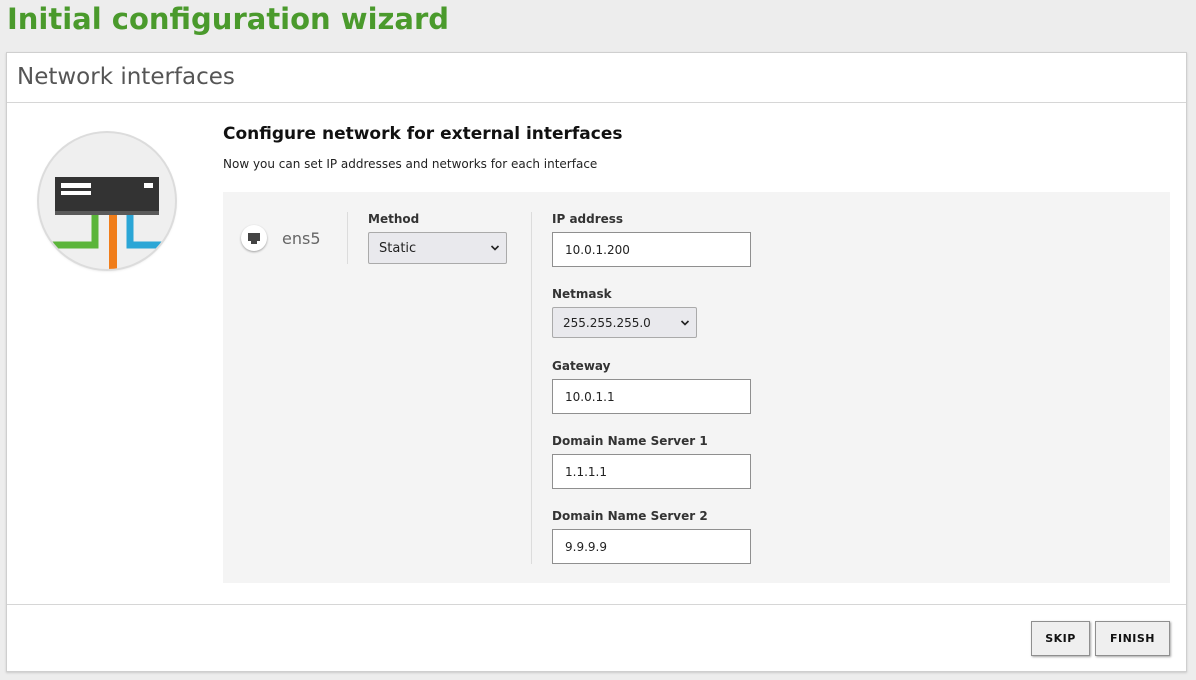  I want to click on panel-title: Network interfaces, so click(596, 78).